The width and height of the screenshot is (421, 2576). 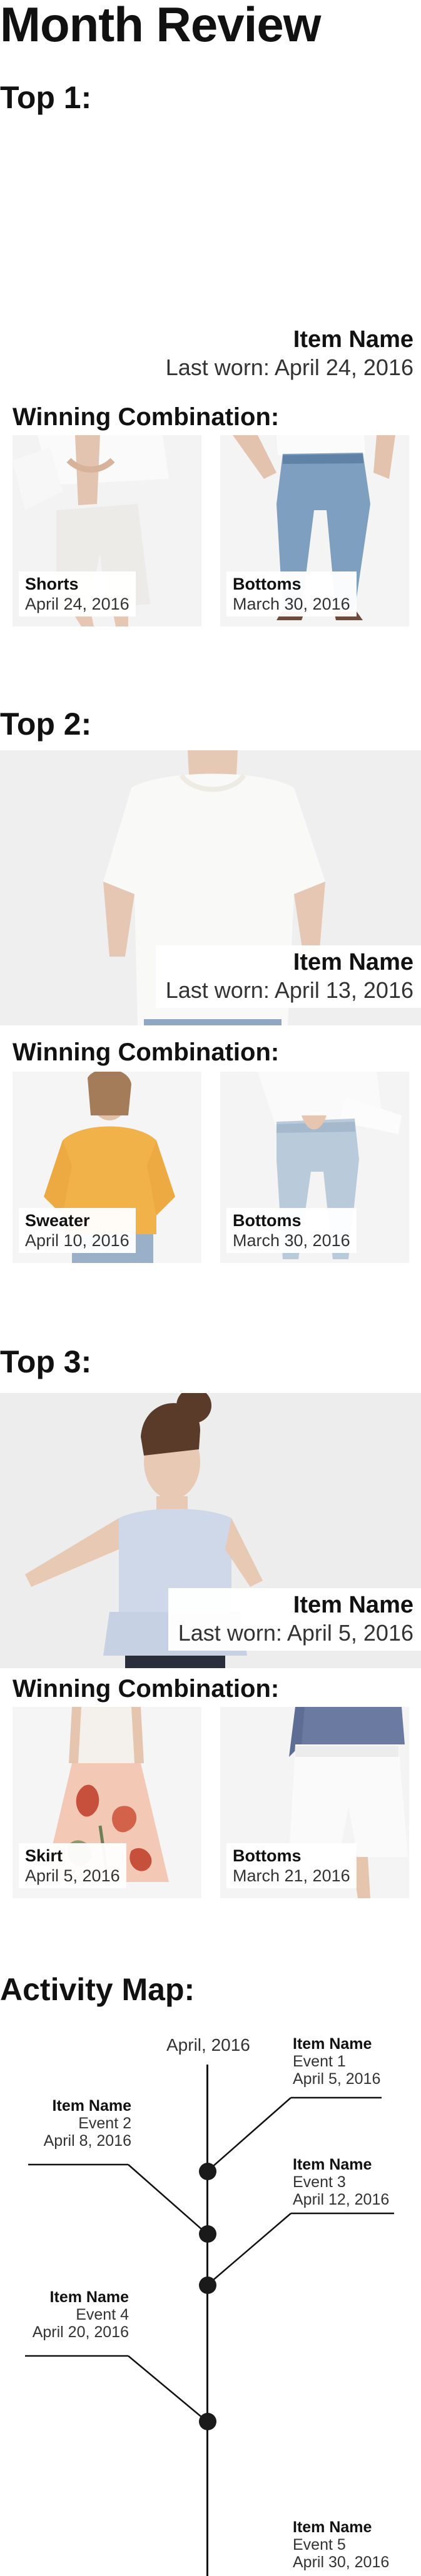 What do you see at coordinates (337, 2079) in the screenshot?
I see `event-date: April 5, 2016` at bounding box center [337, 2079].